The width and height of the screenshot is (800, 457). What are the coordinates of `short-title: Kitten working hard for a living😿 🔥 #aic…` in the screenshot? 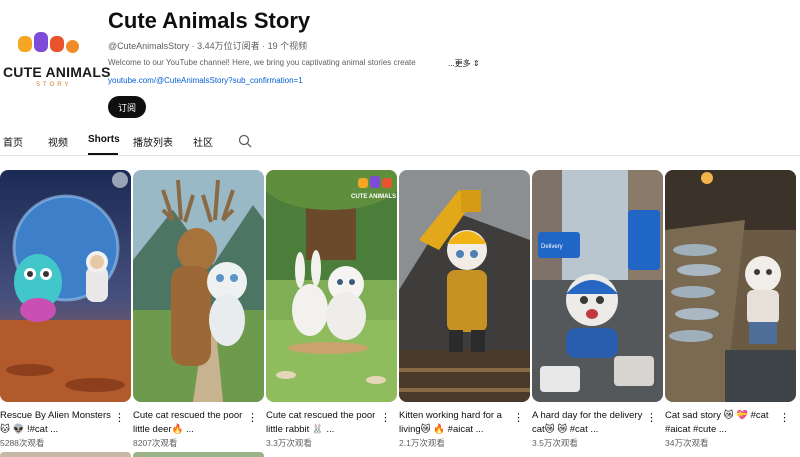 It's located at (455, 423).